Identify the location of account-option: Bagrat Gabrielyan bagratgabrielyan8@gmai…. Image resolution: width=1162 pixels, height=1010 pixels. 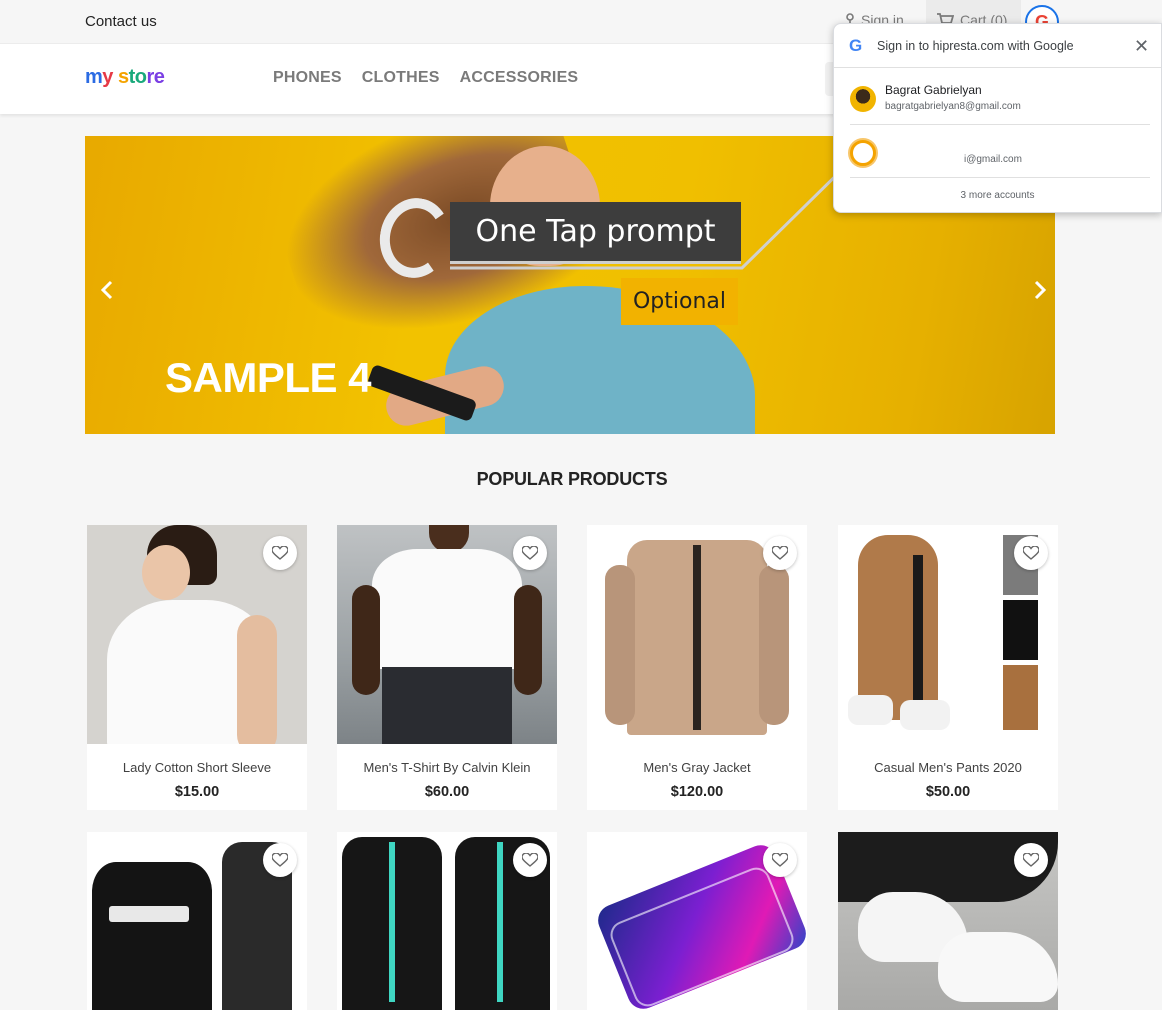
(997, 102).